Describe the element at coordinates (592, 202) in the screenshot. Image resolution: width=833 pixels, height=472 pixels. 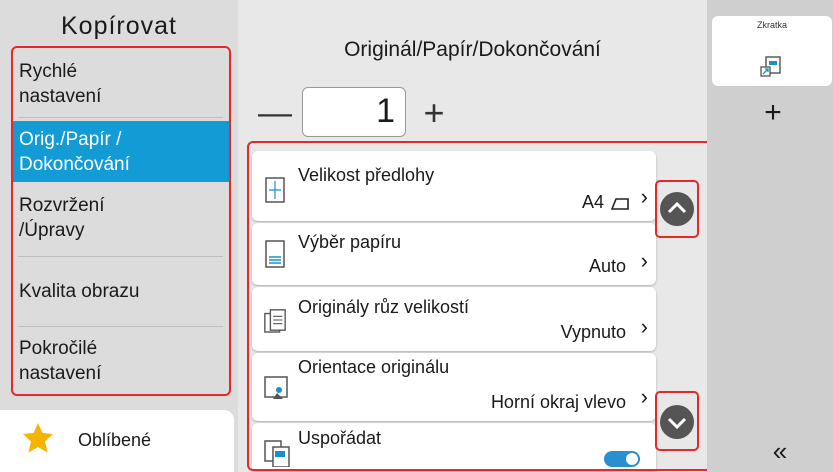
I see `setting-value: A4` at that location.